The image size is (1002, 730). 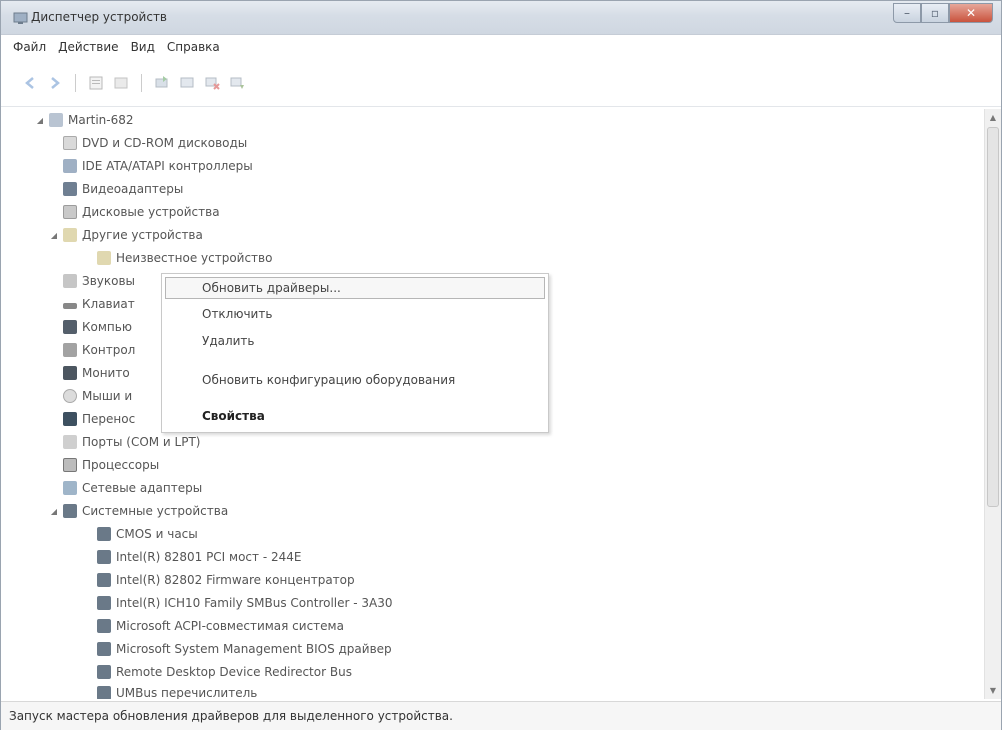 What do you see at coordinates (142, 488) in the screenshot?
I see `tree-item-label: Сетевые адаптеры` at bounding box center [142, 488].